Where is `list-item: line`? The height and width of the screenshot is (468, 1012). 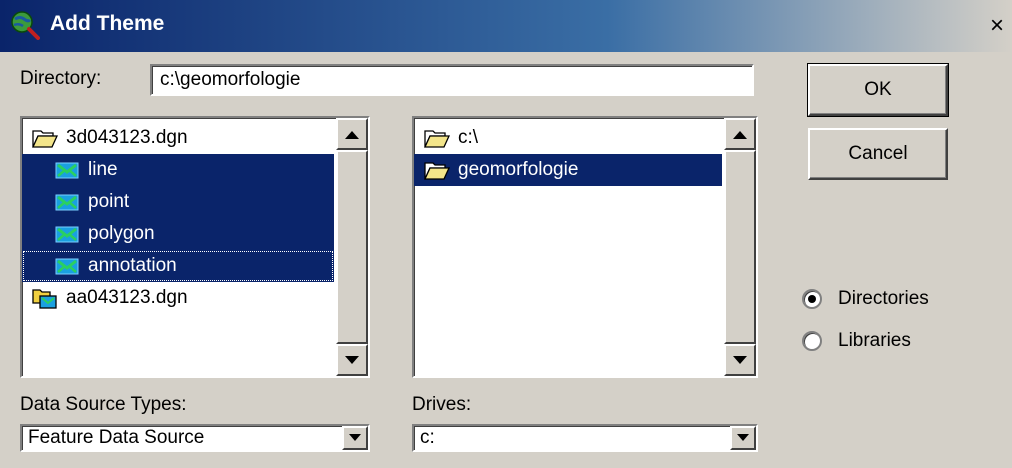 list-item: line is located at coordinates (178, 170).